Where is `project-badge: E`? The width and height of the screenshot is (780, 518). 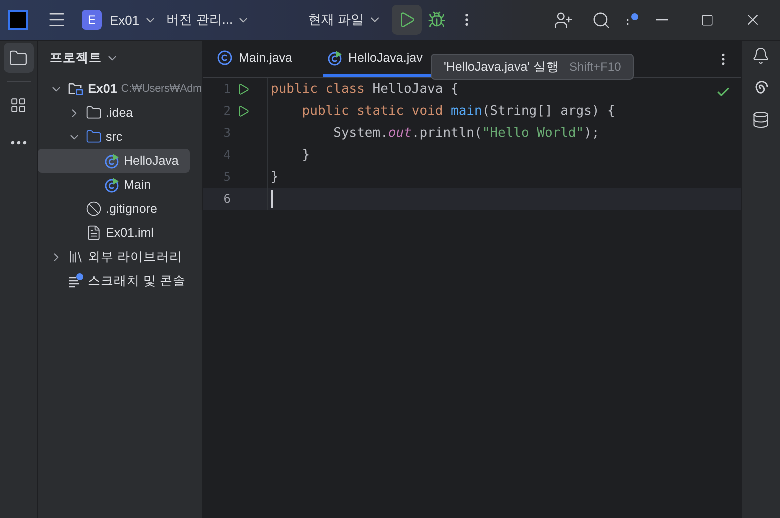
project-badge: E is located at coordinates (92, 20).